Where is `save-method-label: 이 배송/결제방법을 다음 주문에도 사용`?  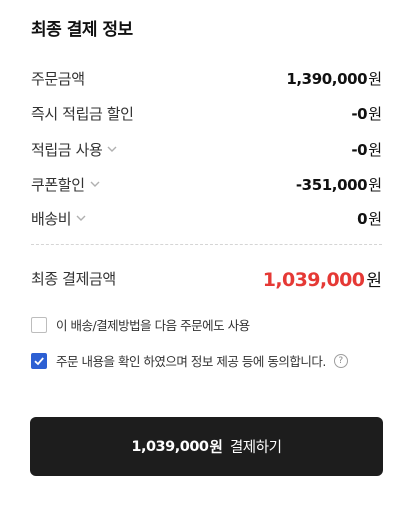
save-method-label: 이 배송/결제방법을 다음 주문에도 사용 is located at coordinates (153, 324).